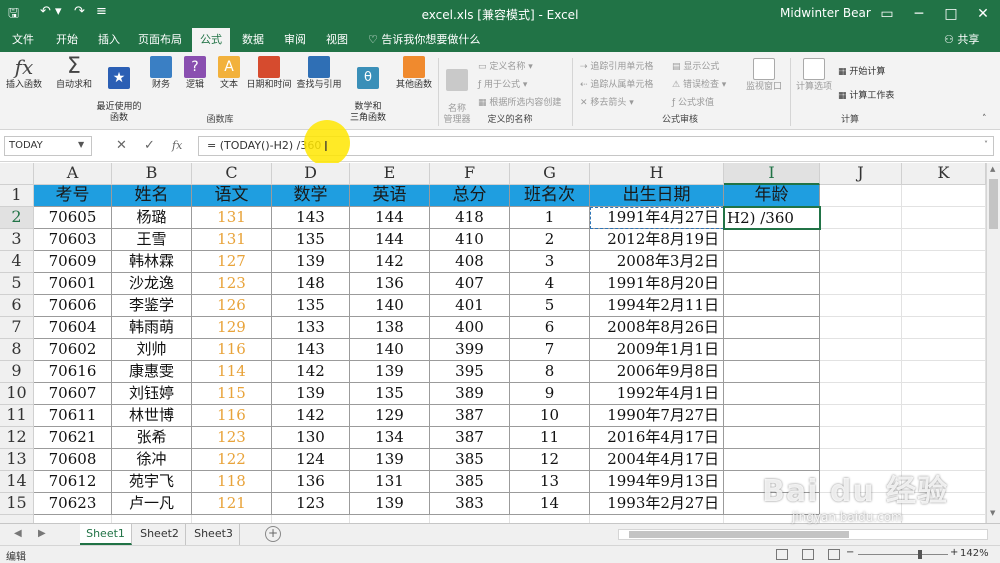  What do you see at coordinates (232, 350) in the screenshot?
I see `table-cell: 116` at bounding box center [232, 350].